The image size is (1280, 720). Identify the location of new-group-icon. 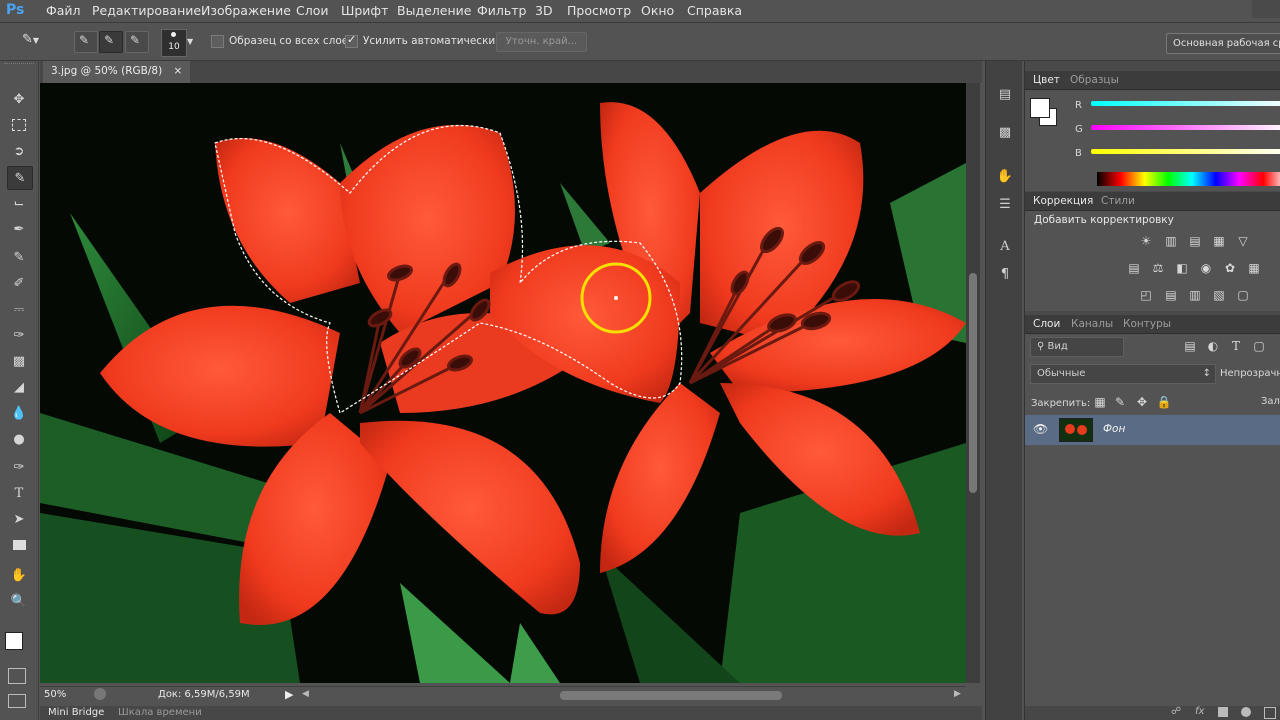
(1270, 713).